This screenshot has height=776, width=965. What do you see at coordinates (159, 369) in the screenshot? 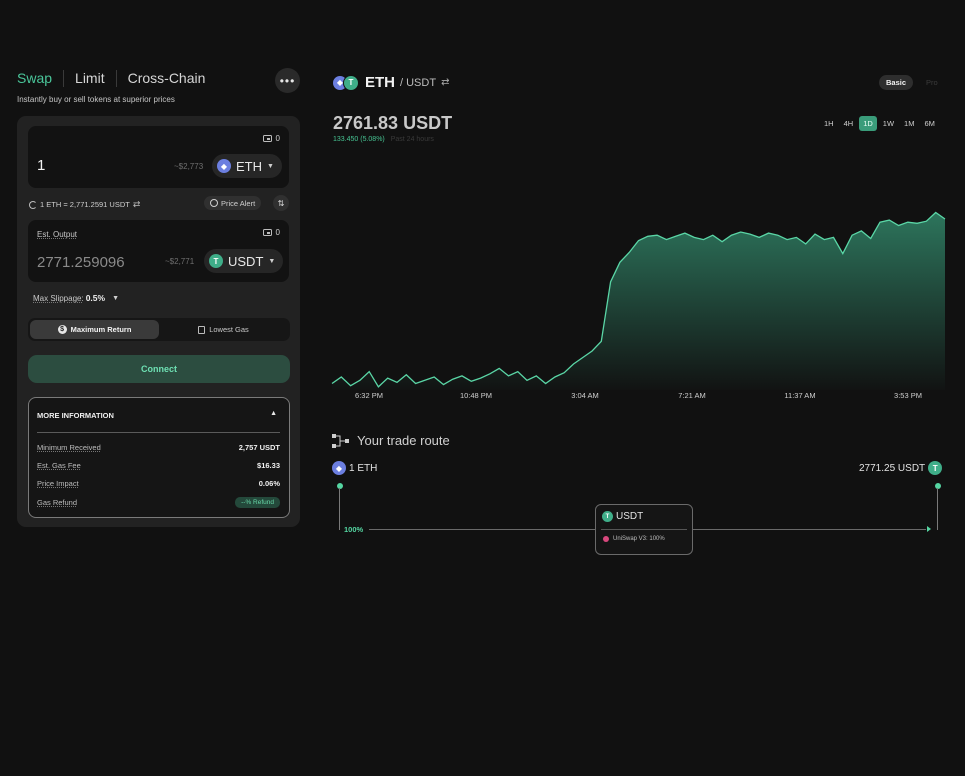
I see `connect-button: Connect` at bounding box center [159, 369].